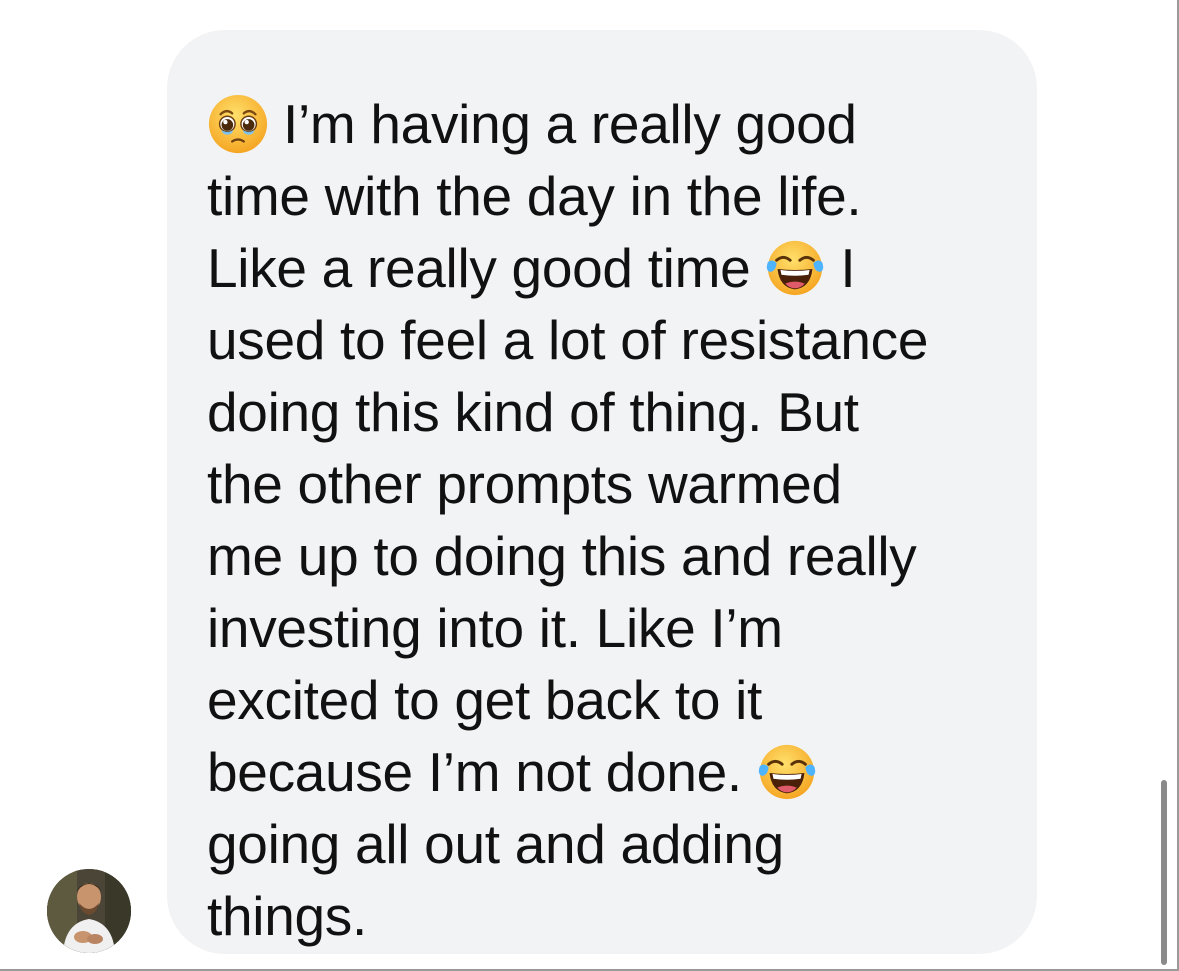 The image size is (1179, 971). Describe the element at coordinates (287, 916) in the screenshot. I see `message-line: things.` at that location.